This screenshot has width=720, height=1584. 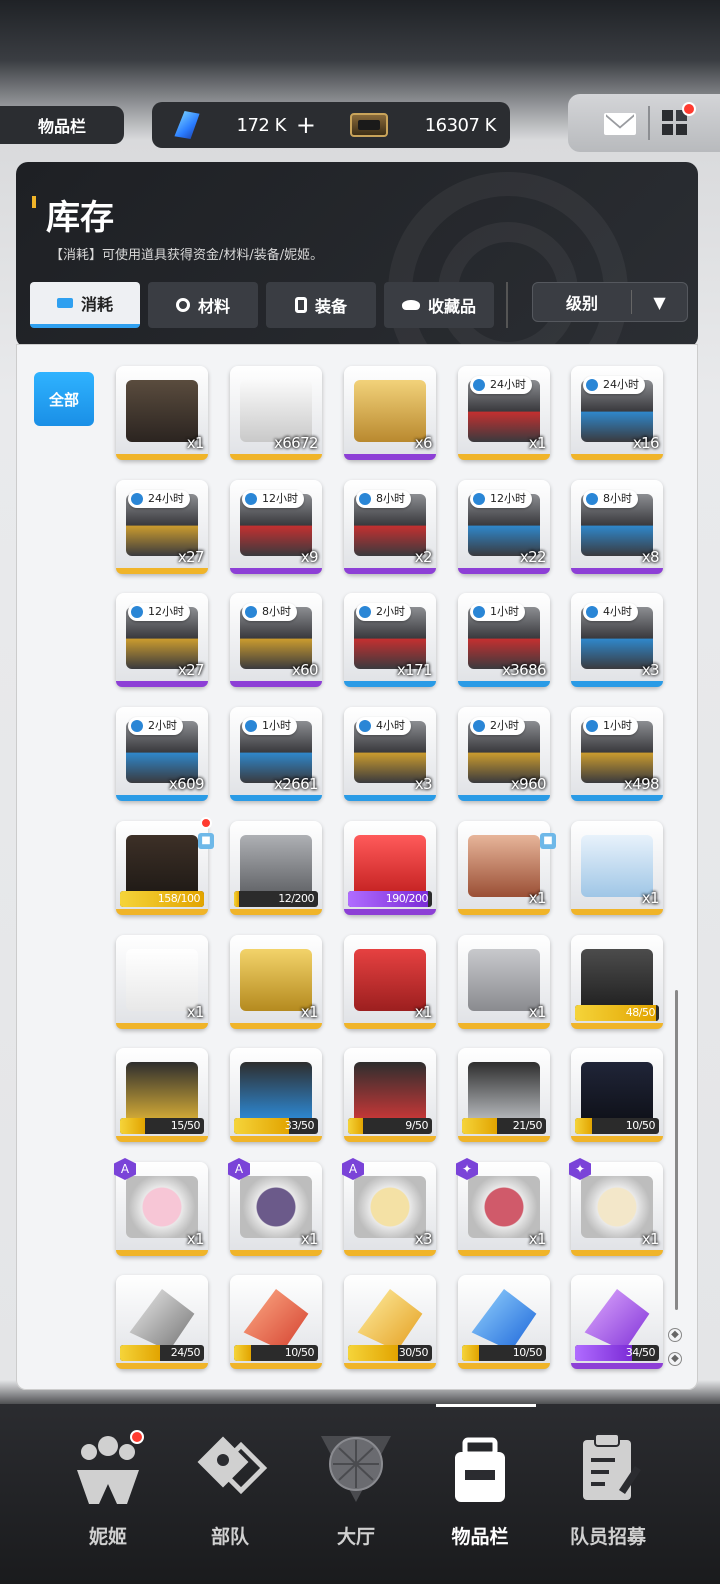 I want to click on progress-text: 24/50, so click(x=185, y=1352).